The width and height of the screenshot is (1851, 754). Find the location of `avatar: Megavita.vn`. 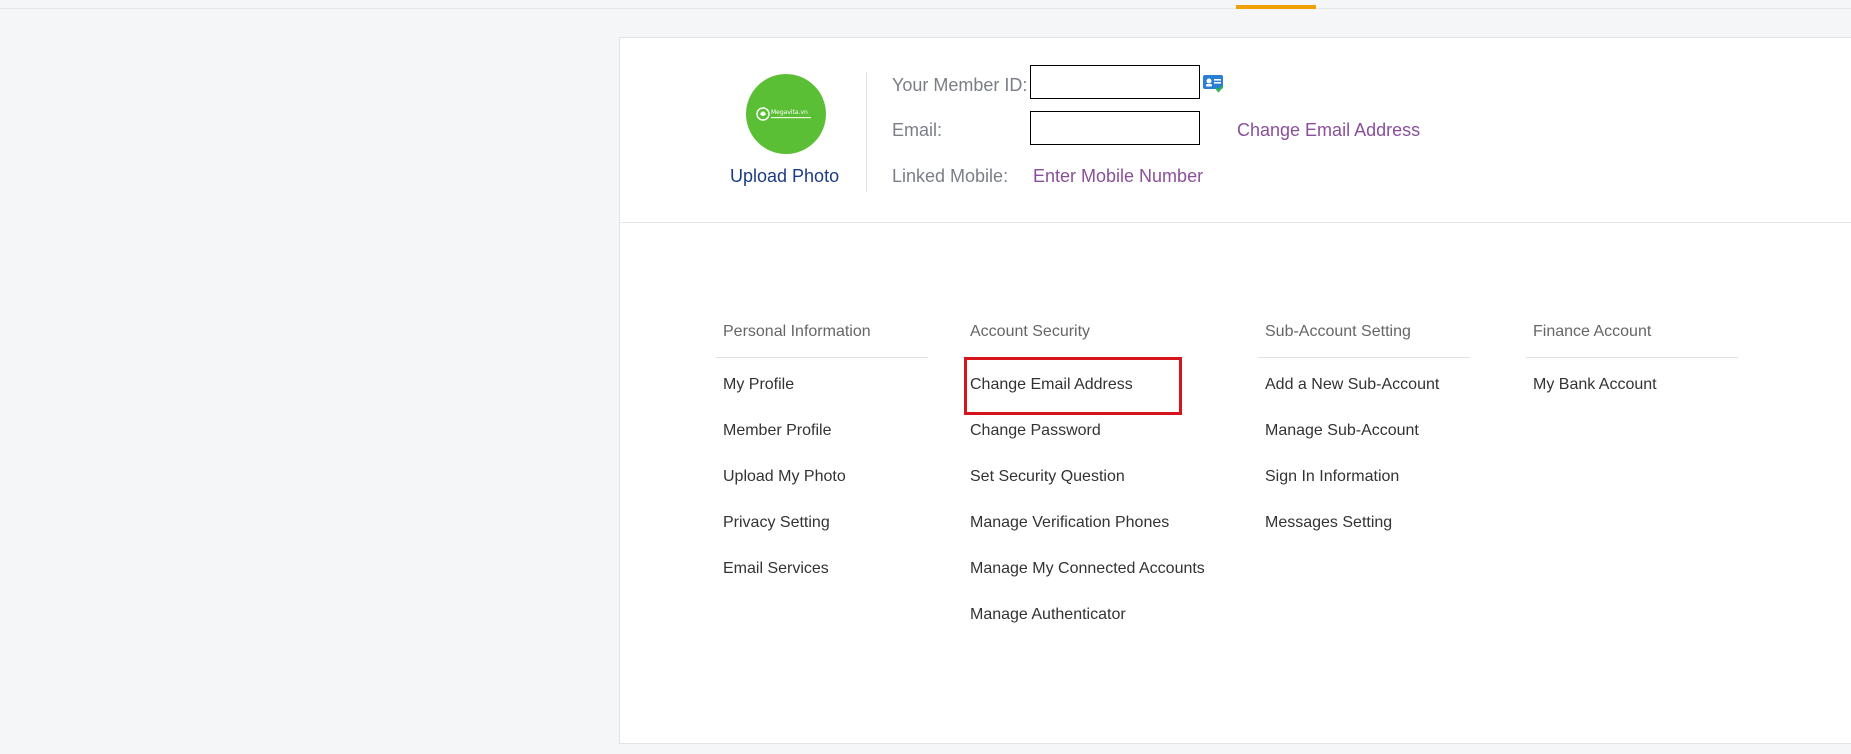

avatar: Megavita.vn is located at coordinates (786, 114).